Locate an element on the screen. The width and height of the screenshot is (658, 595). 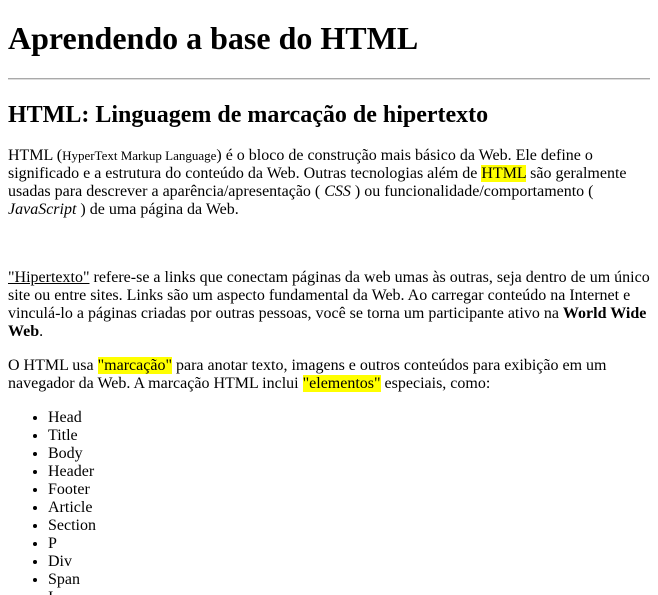
javascript-term: JavaScript is located at coordinates (42, 209).